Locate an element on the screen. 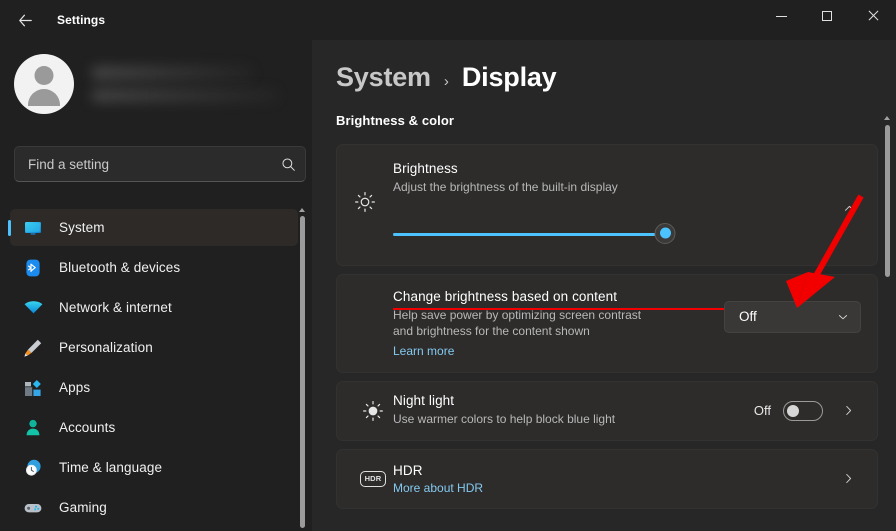 Image resolution: width=896 pixels, height=531 pixels. account-email-redacted is located at coordinates (185, 95).